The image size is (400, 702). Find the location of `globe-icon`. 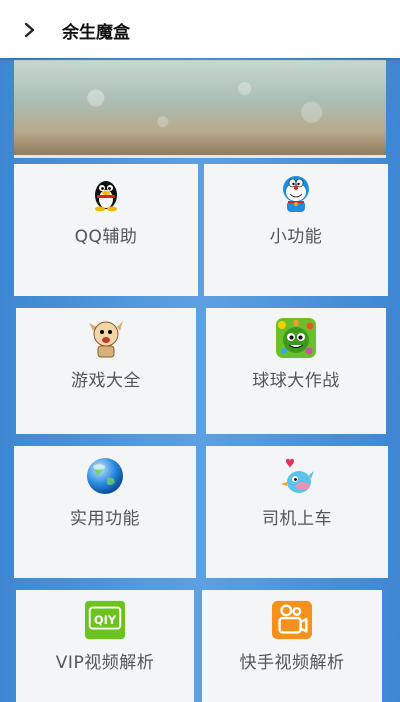

globe-icon is located at coordinates (105, 476).